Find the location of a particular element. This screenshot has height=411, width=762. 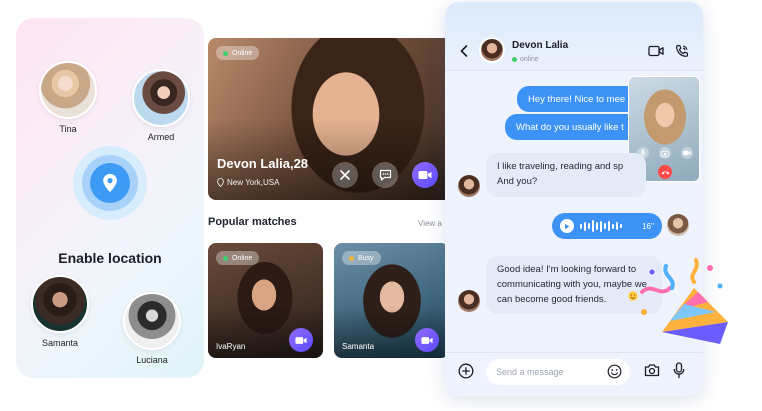

featured-profile-card: Online Devon Lalia,28 New York,USA is located at coordinates (334, 119).